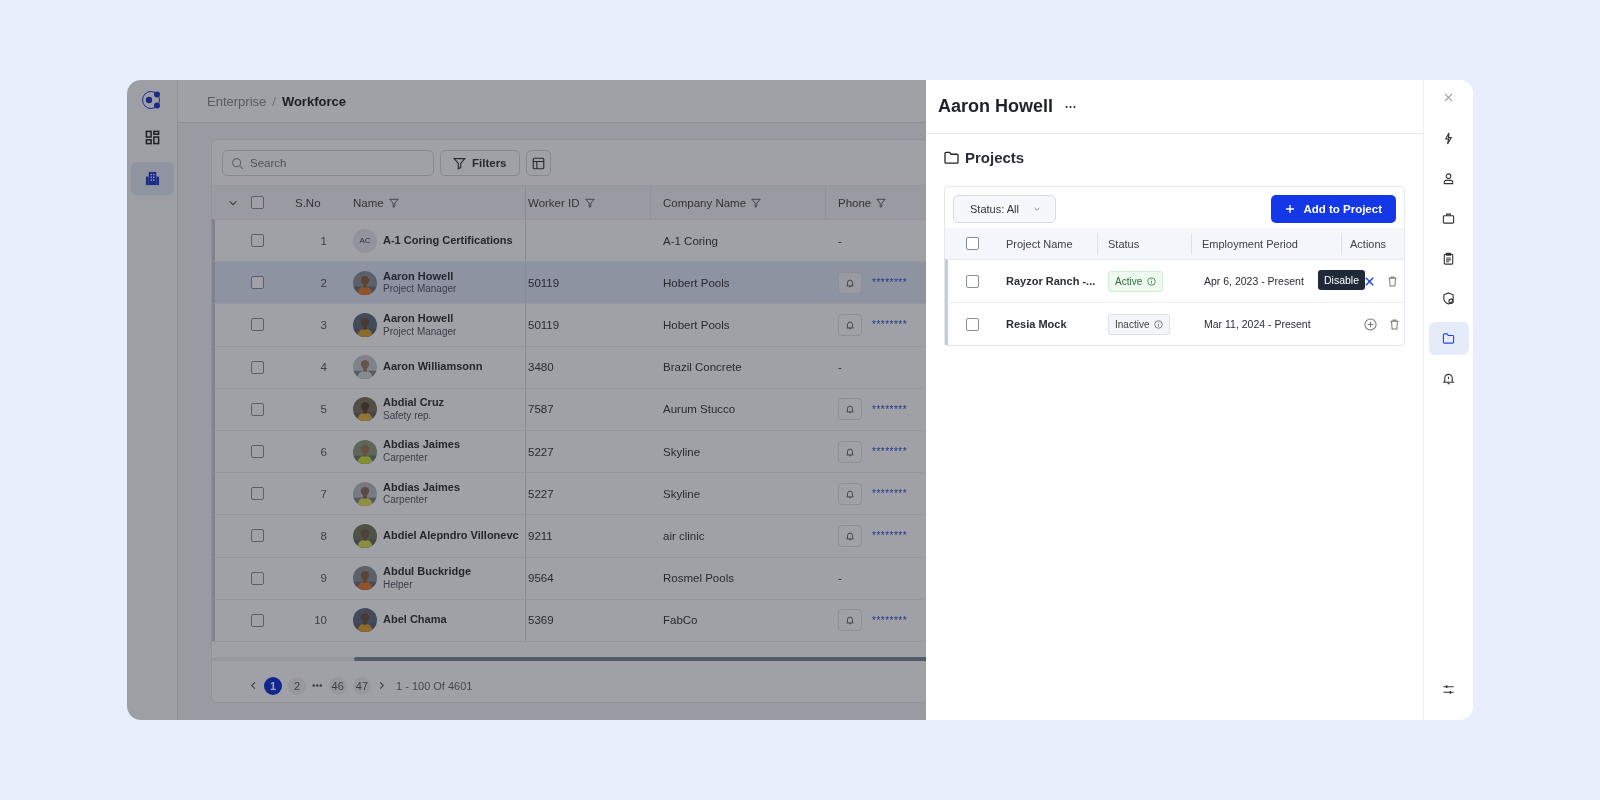 This screenshot has height=800, width=1600. I want to click on breadcrumb-current: Workforce, so click(313, 101).